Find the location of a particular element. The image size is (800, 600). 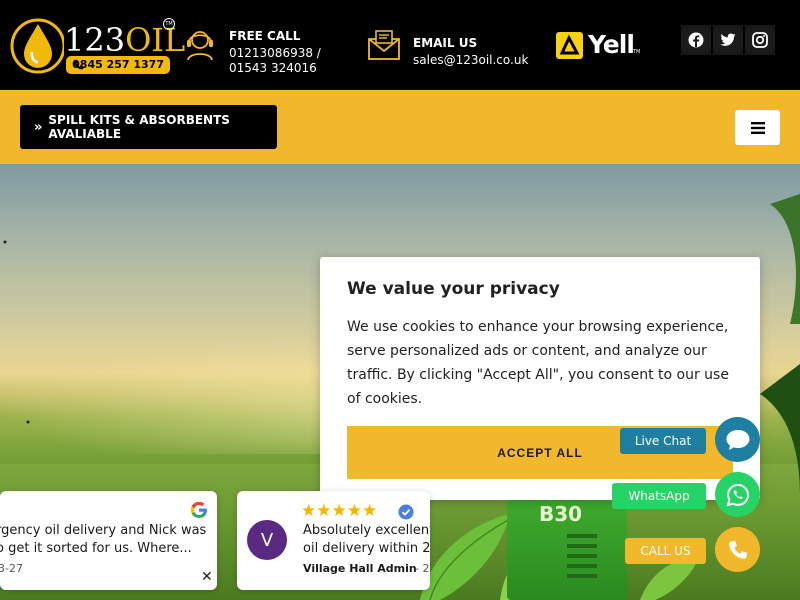

cookie-title: We value your privacy is located at coordinates (453, 289).